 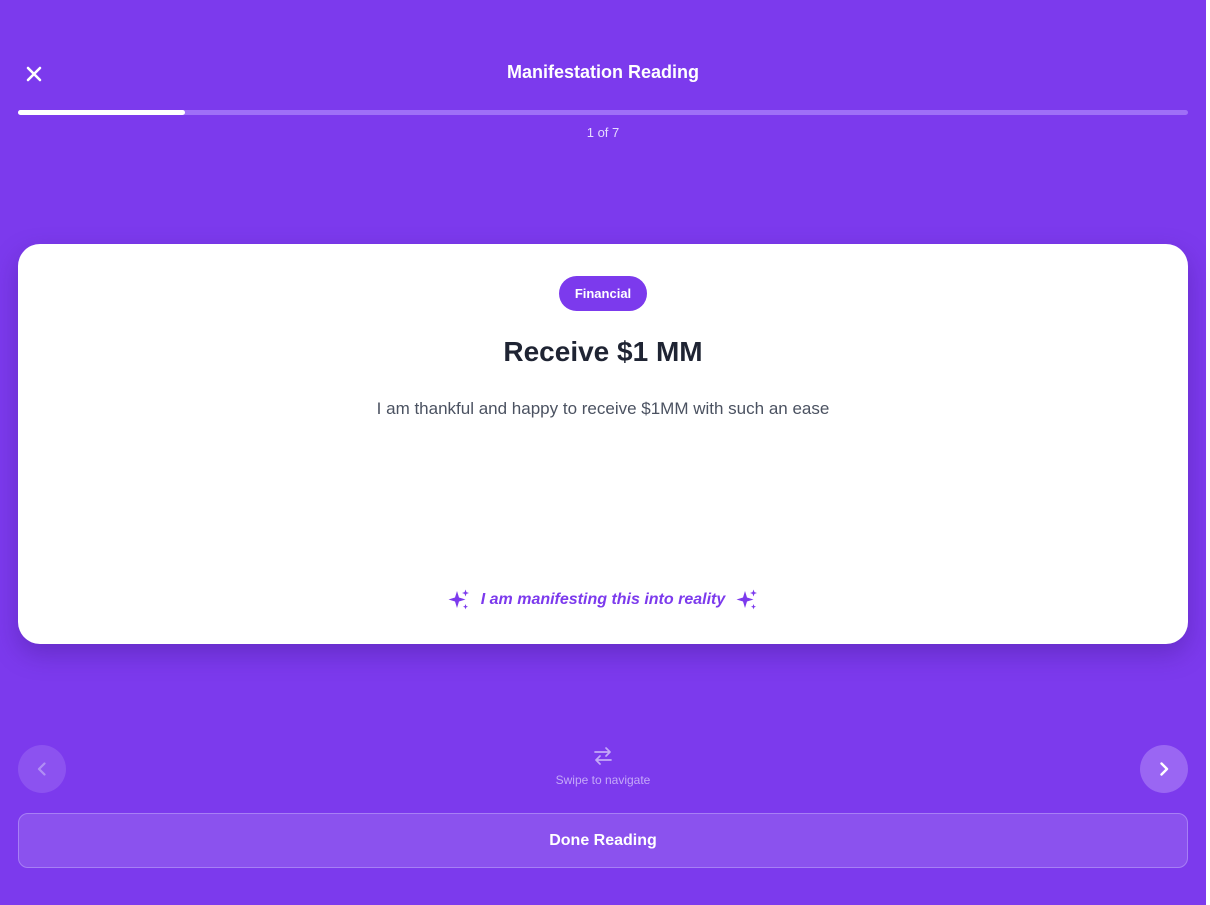 I want to click on swipe-hint: Swipe to navigate, so click(x=603, y=766).